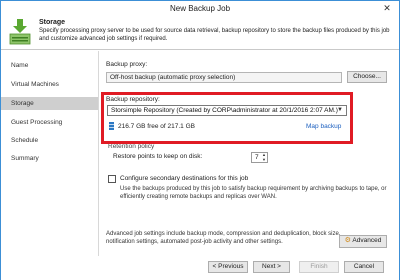  What do you see at coordinates (264, 157) in the screenshot?
I see `stepper-arrows-icon: ▲ ▼` at bounding box center [264, 157].